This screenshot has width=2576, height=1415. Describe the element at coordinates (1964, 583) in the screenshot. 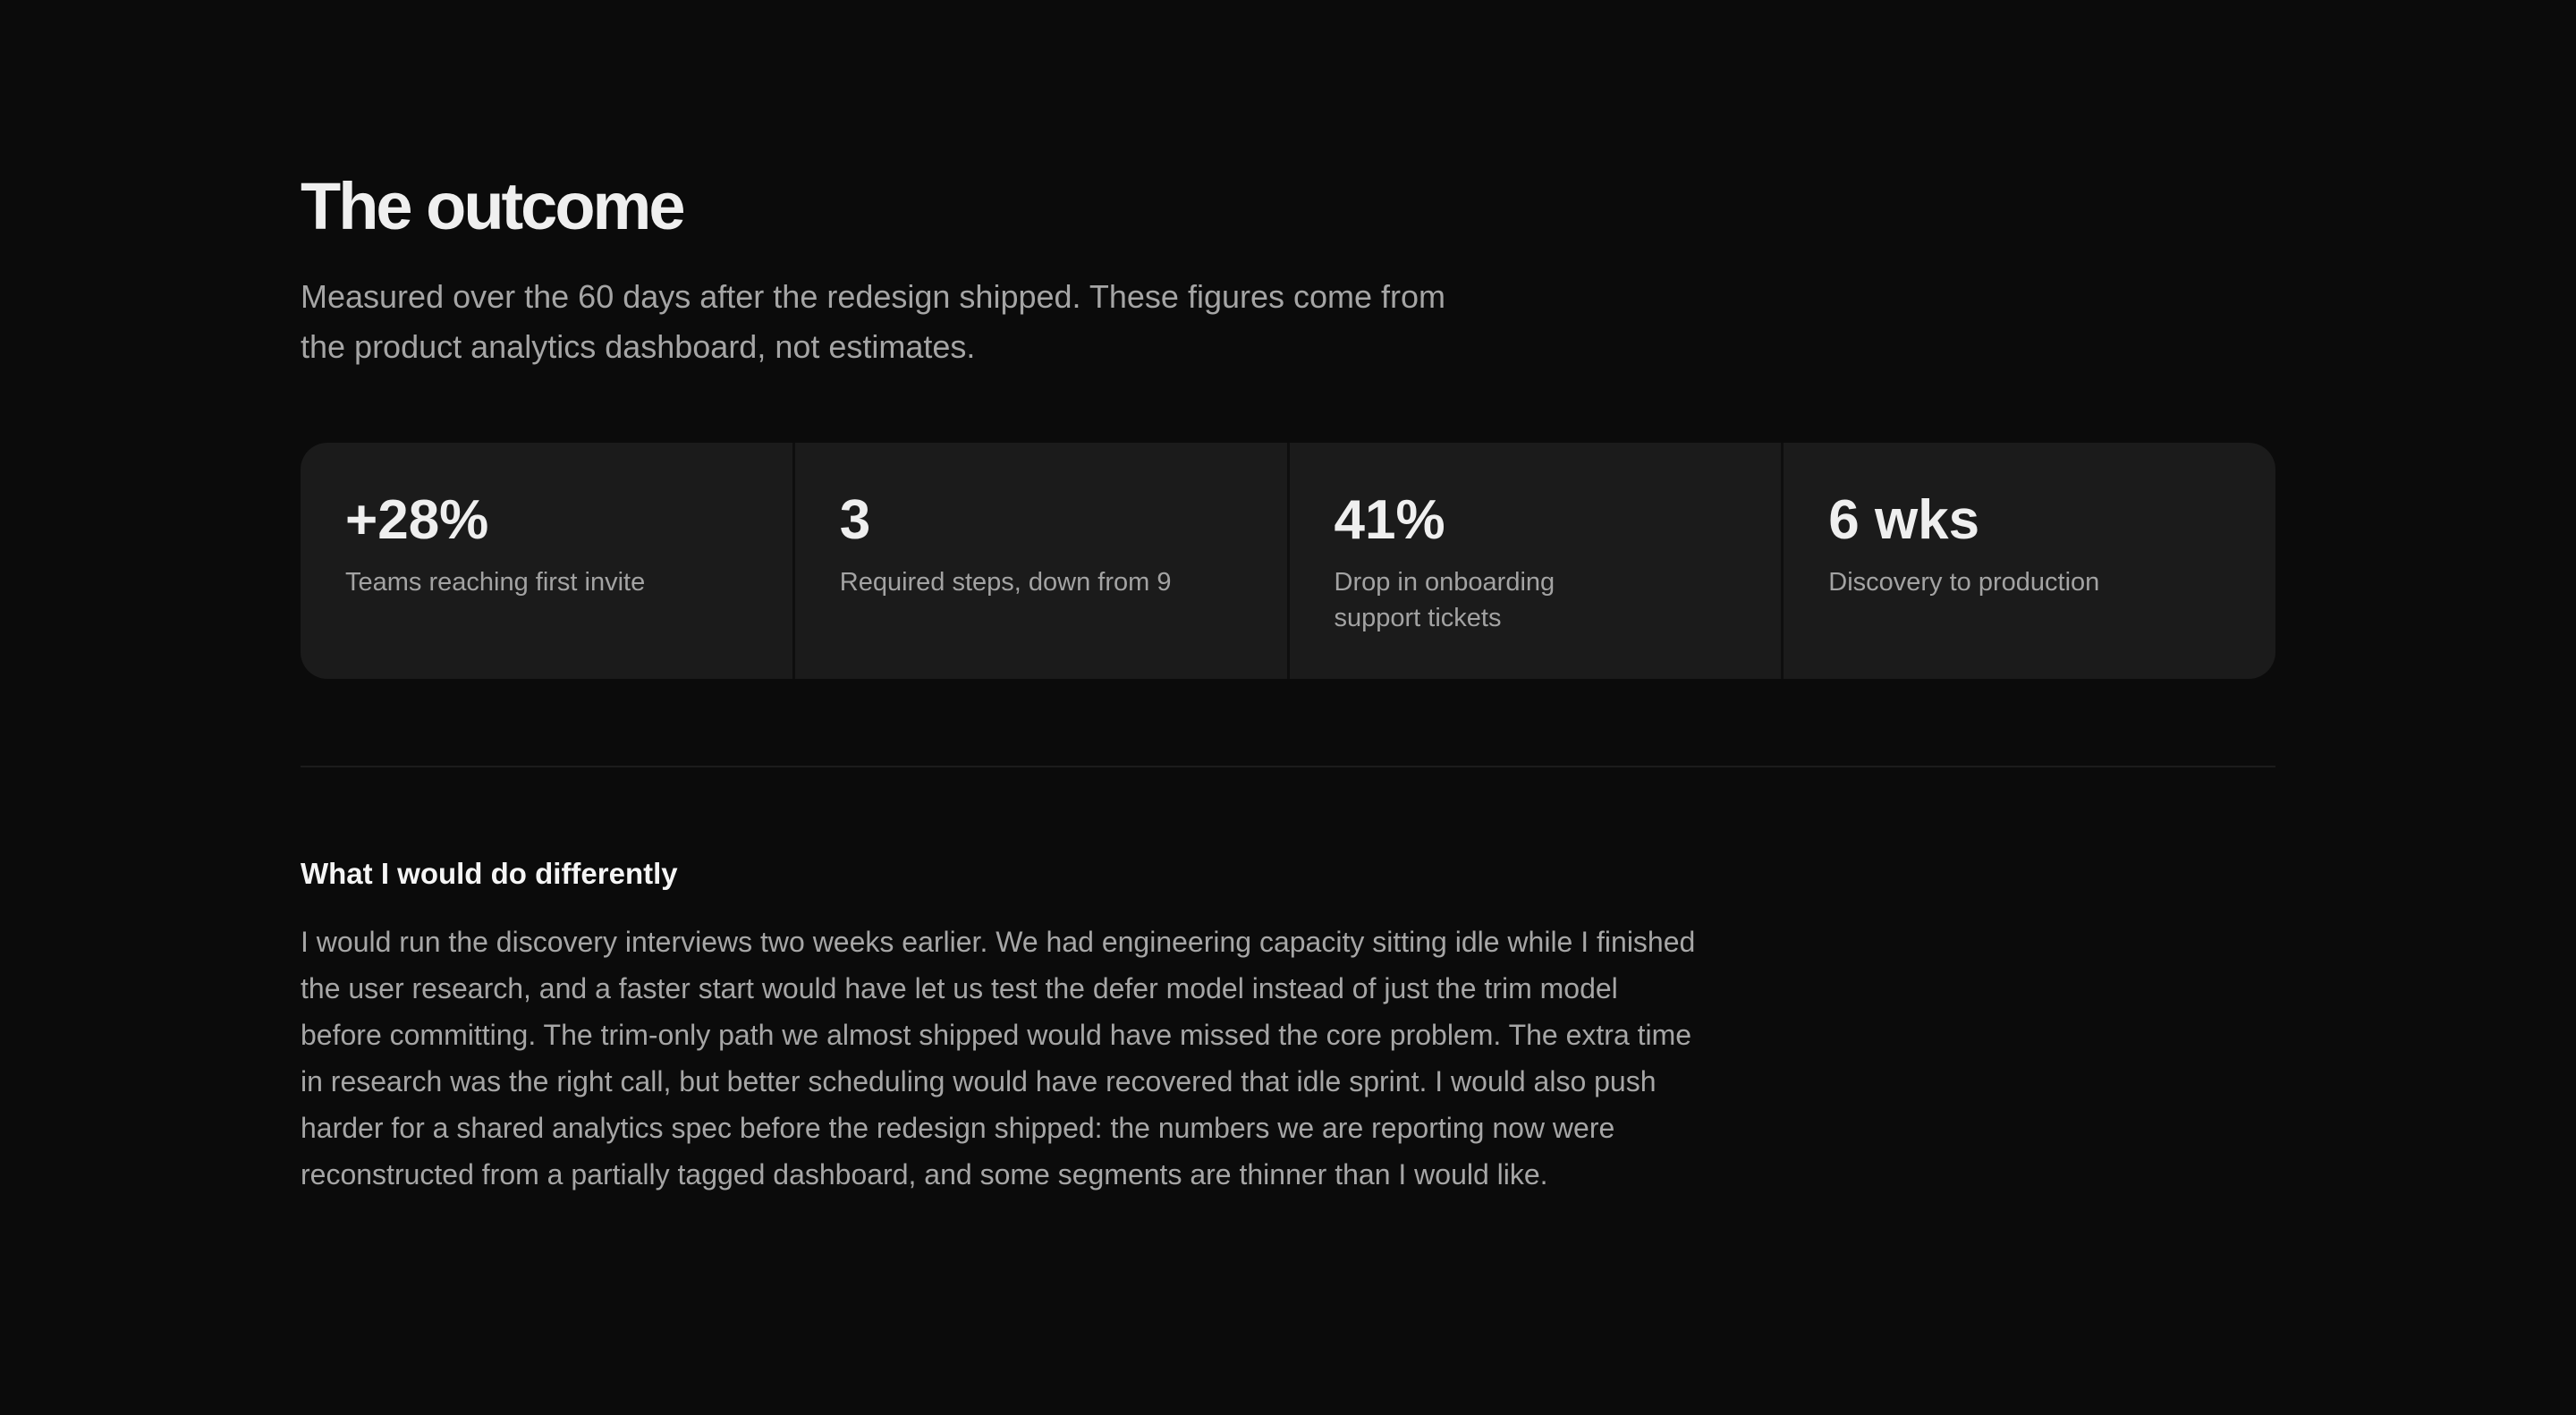

I see `stat-label: Discovery to production` at that location.